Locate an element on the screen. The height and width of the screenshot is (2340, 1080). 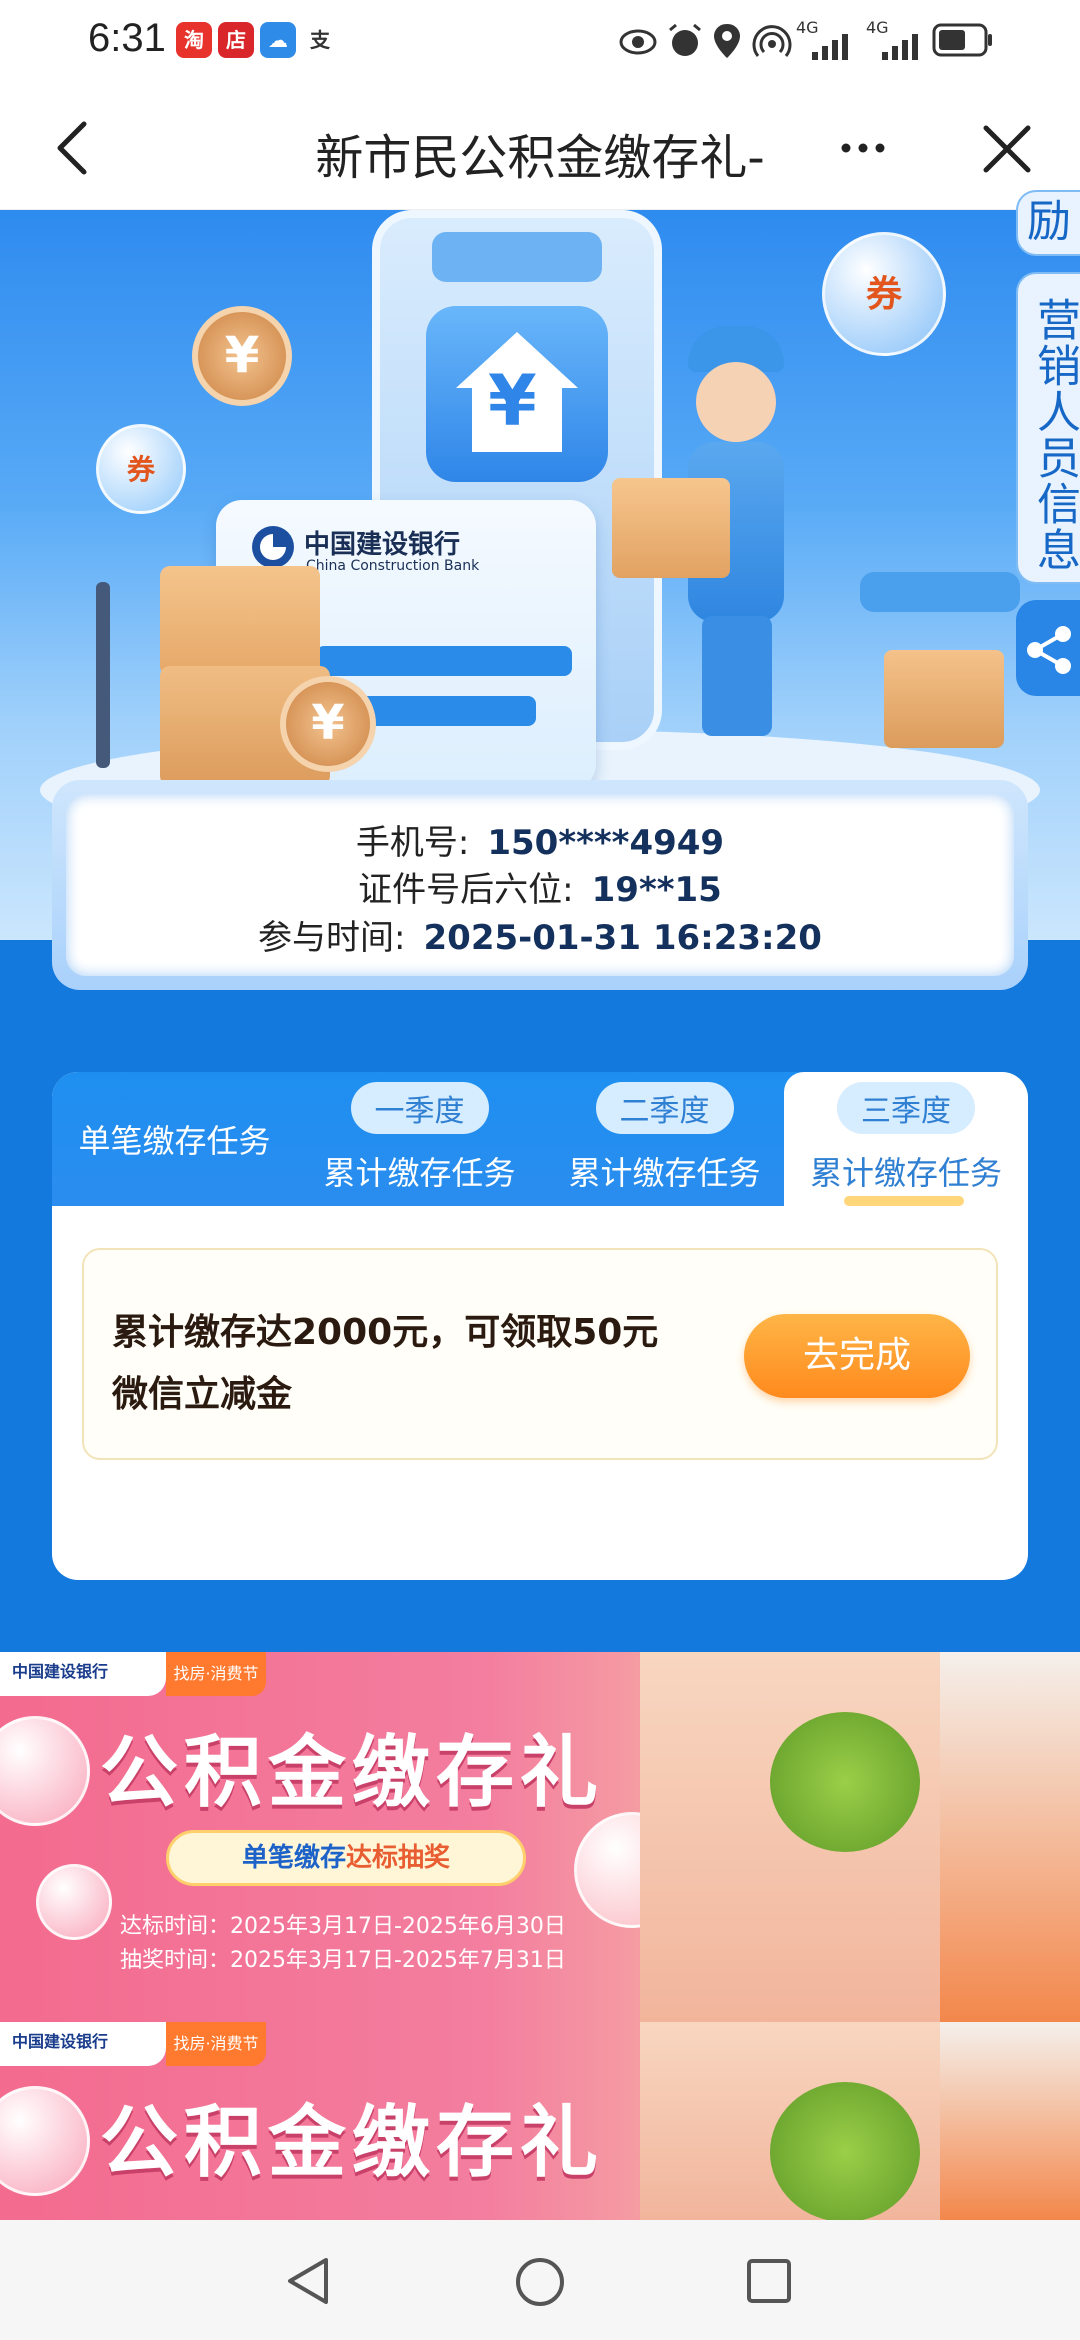
phone-row: 手机号: 150****4949 is located at coordinates (540, 839).